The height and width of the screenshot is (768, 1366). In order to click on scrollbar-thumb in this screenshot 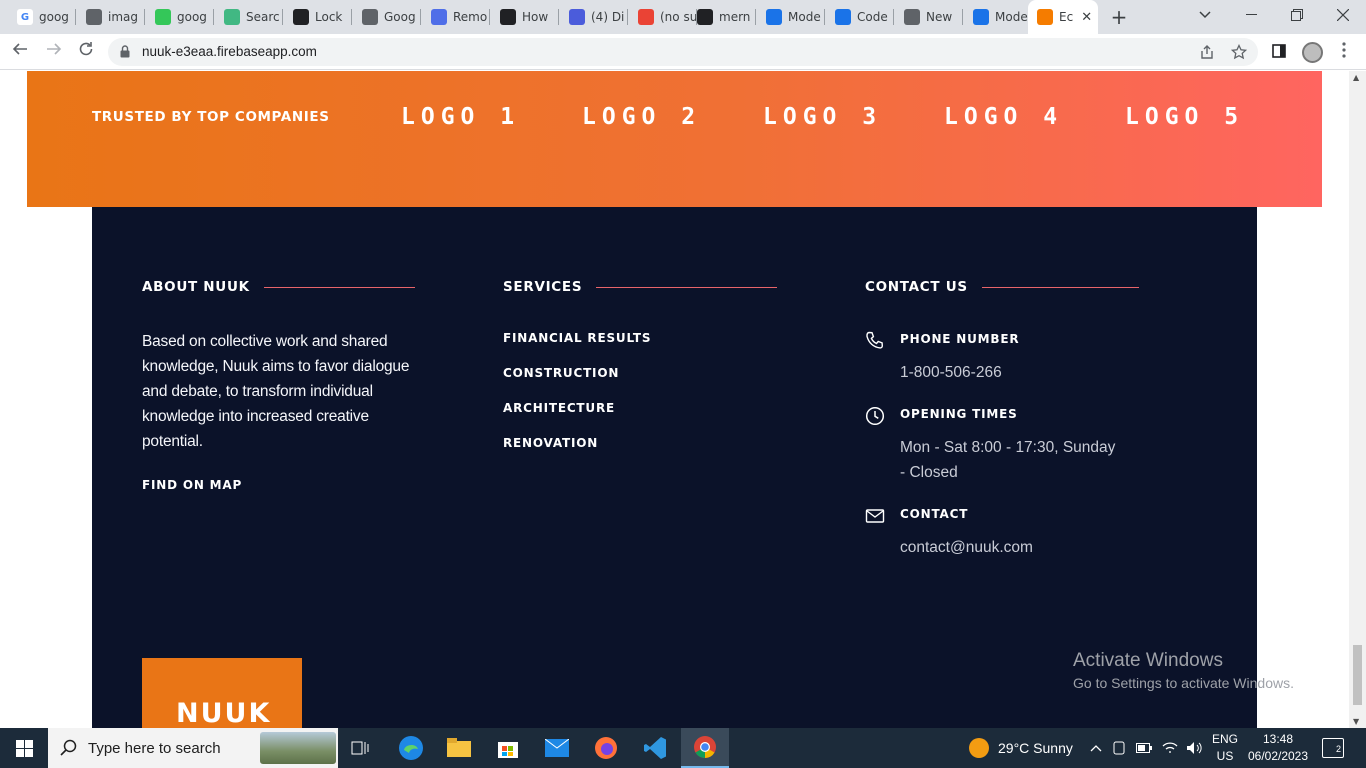, I will do `click(1357, 675)`.